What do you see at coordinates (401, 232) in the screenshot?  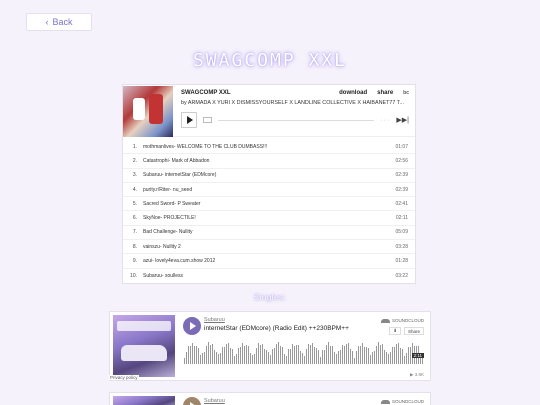 I see `track-dur: 05:09` at bounding box center [401, 232].